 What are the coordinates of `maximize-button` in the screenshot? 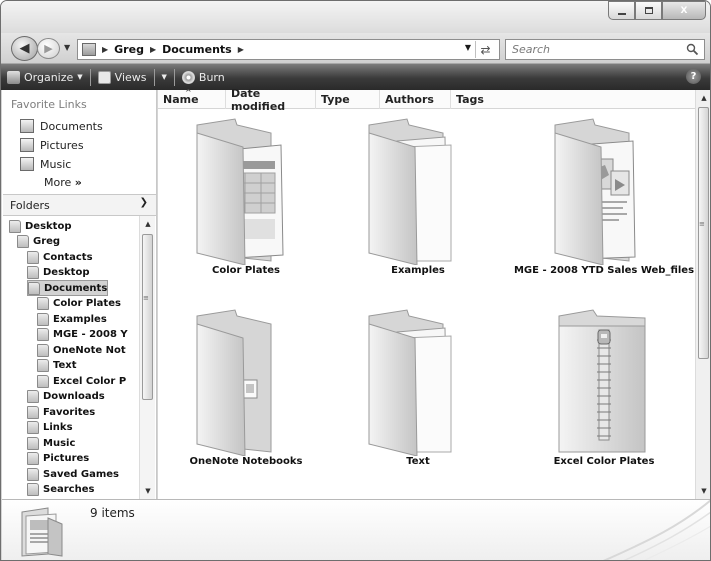 It's located at (648, 10).